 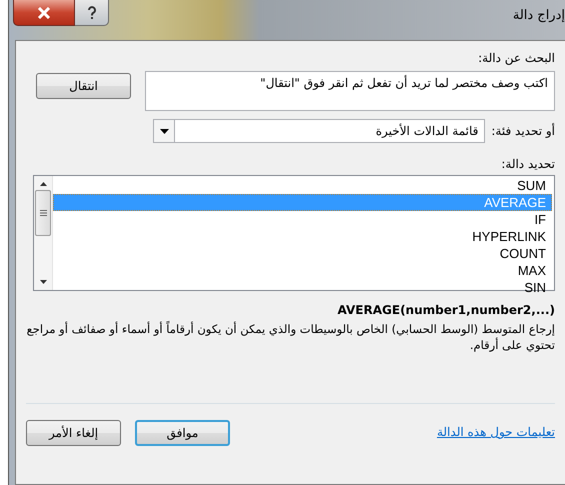 I want to click on dialog-button: إلغاء الأمر, so click(x=73, y=433).